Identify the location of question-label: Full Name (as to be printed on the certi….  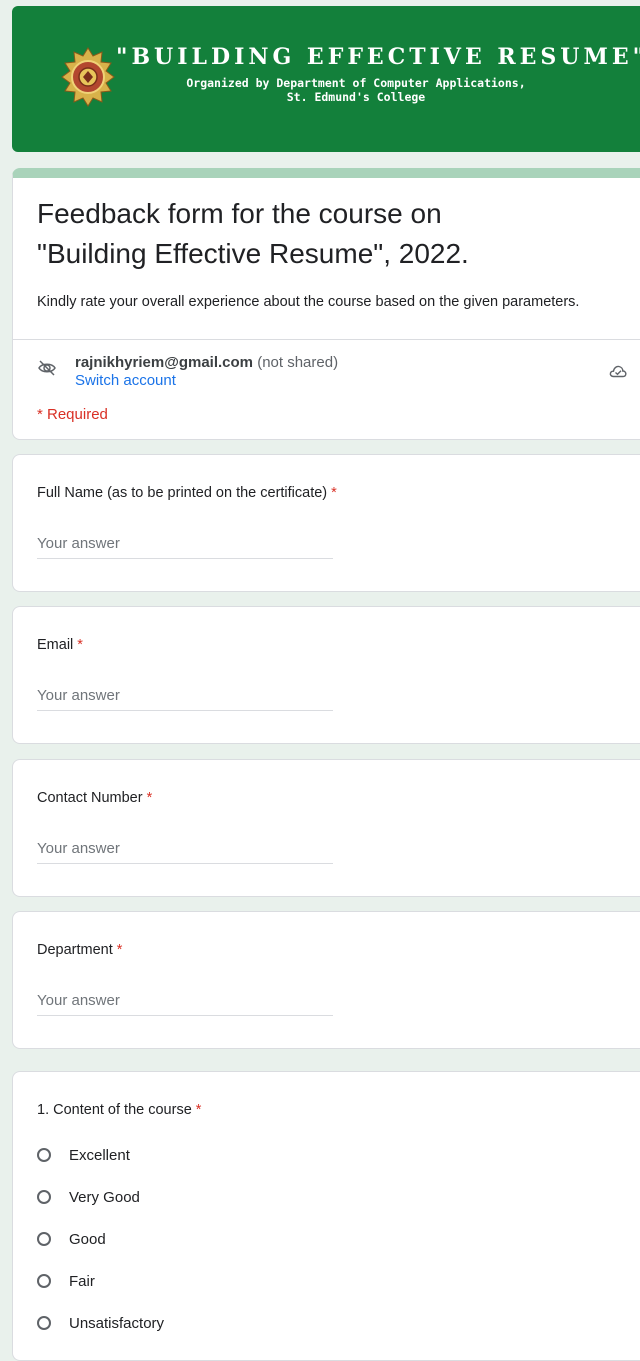
(187, 493).